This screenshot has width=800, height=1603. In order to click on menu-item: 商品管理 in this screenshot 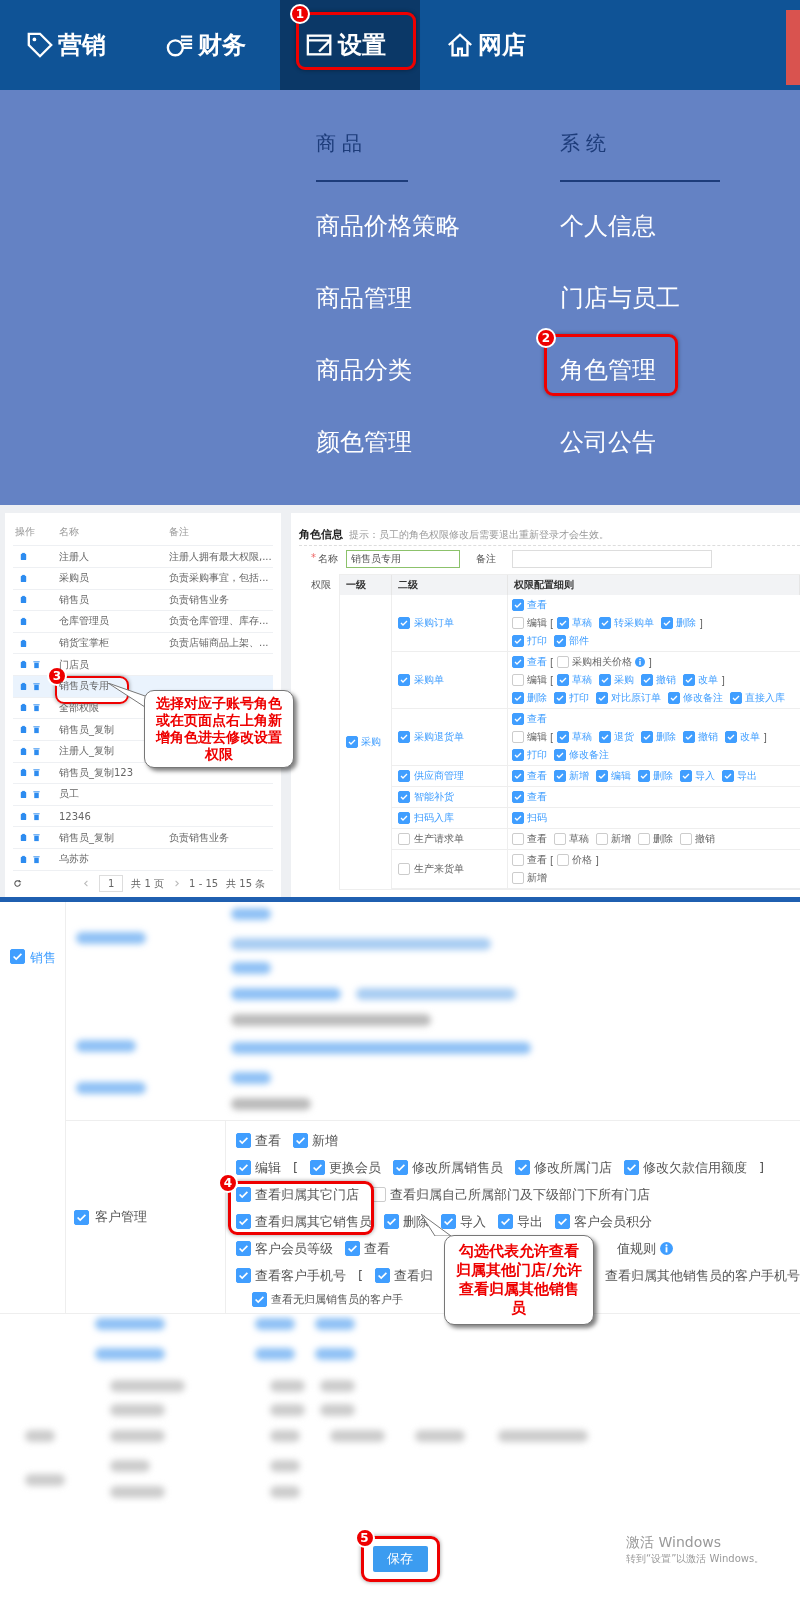, I will do `click(362, 298)`.